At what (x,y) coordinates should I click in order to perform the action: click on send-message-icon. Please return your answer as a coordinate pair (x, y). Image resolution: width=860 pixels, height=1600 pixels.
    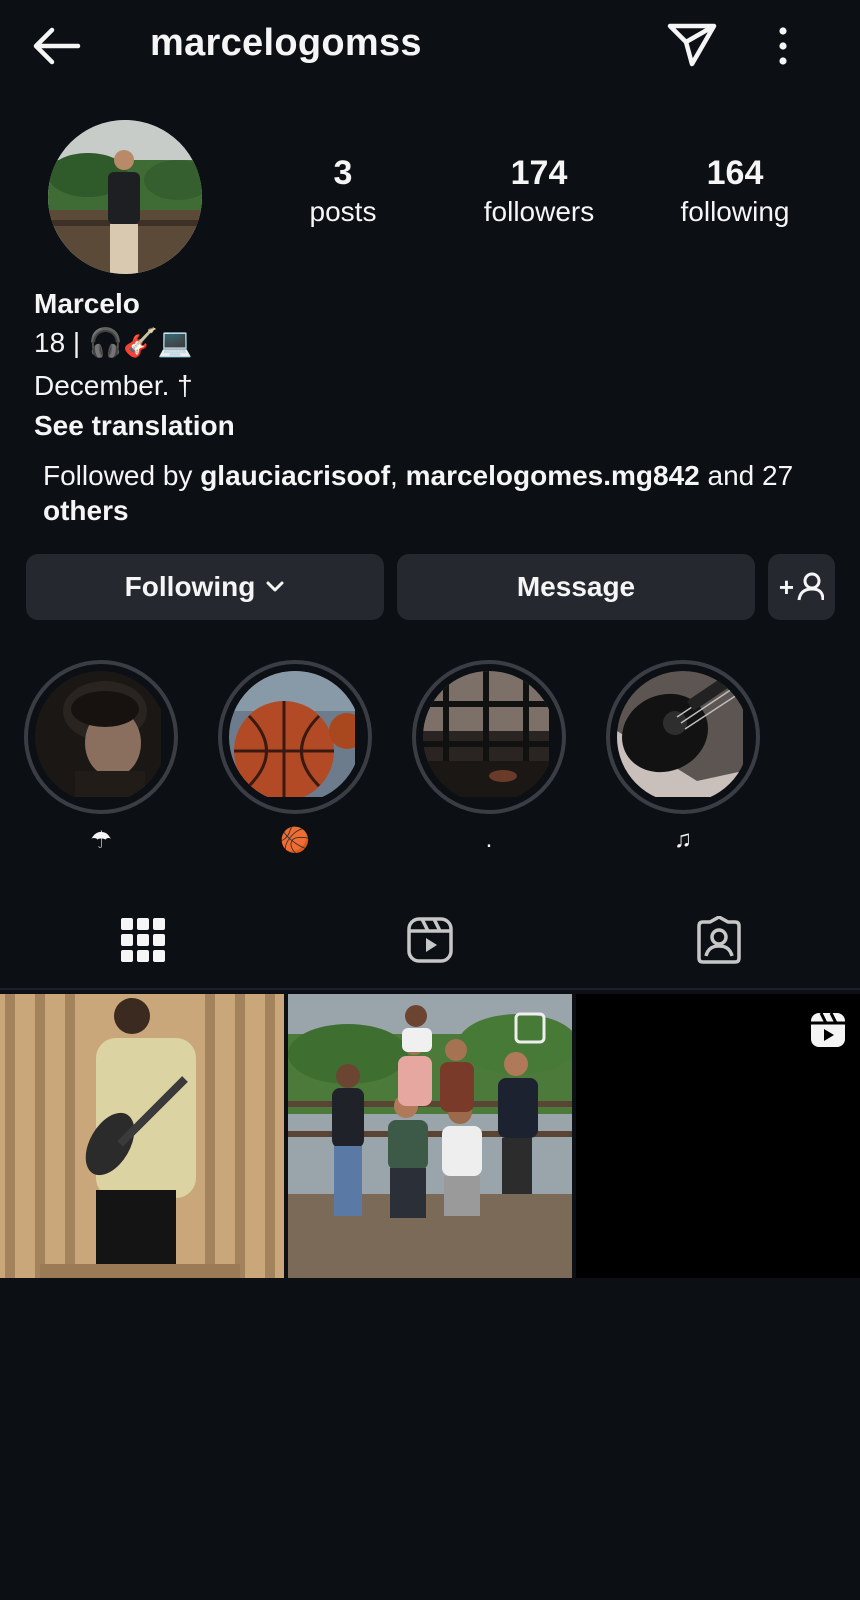
    Looking at the image, I should click on (692, 45).